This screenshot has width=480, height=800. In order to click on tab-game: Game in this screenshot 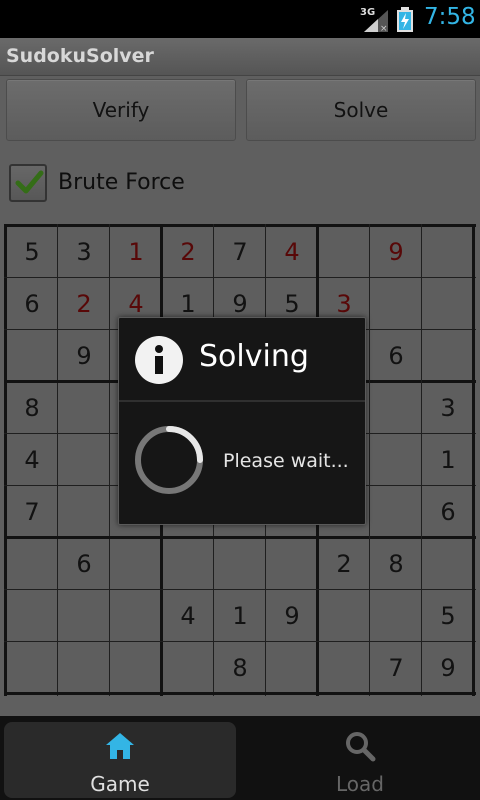, I will do `click(120, 760)`.